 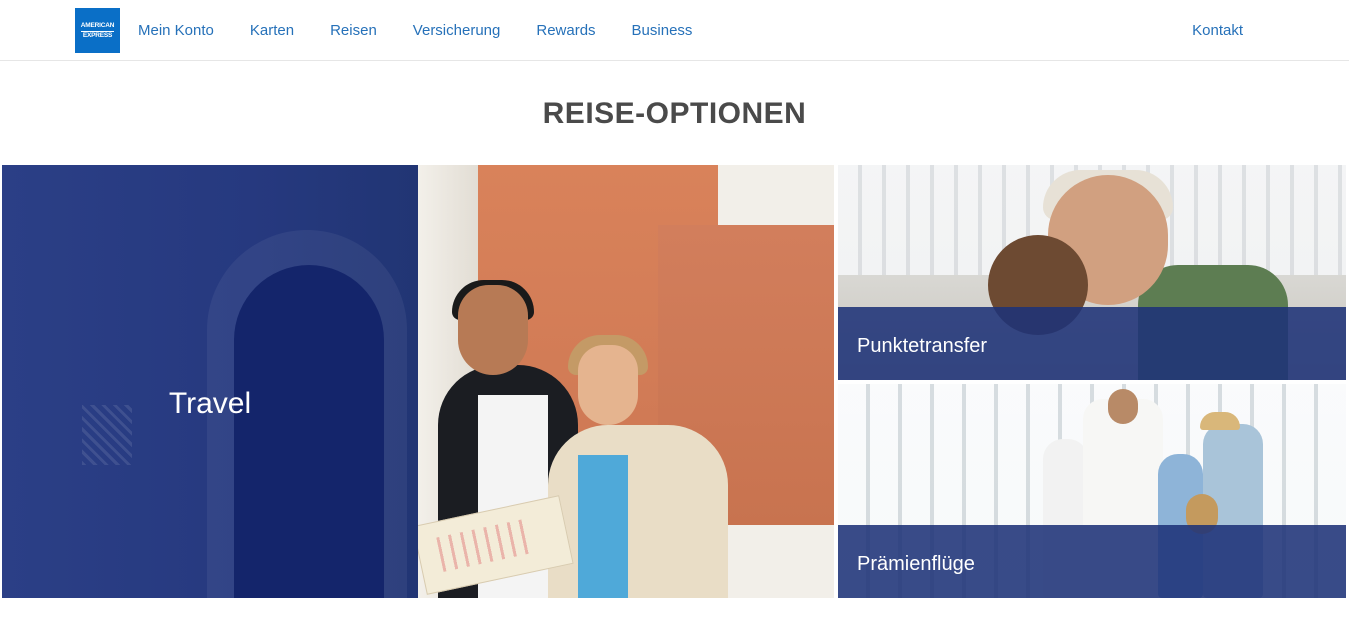 I want to click on nav-mein-konto: Mein Konto, so click(x=176, y=30).